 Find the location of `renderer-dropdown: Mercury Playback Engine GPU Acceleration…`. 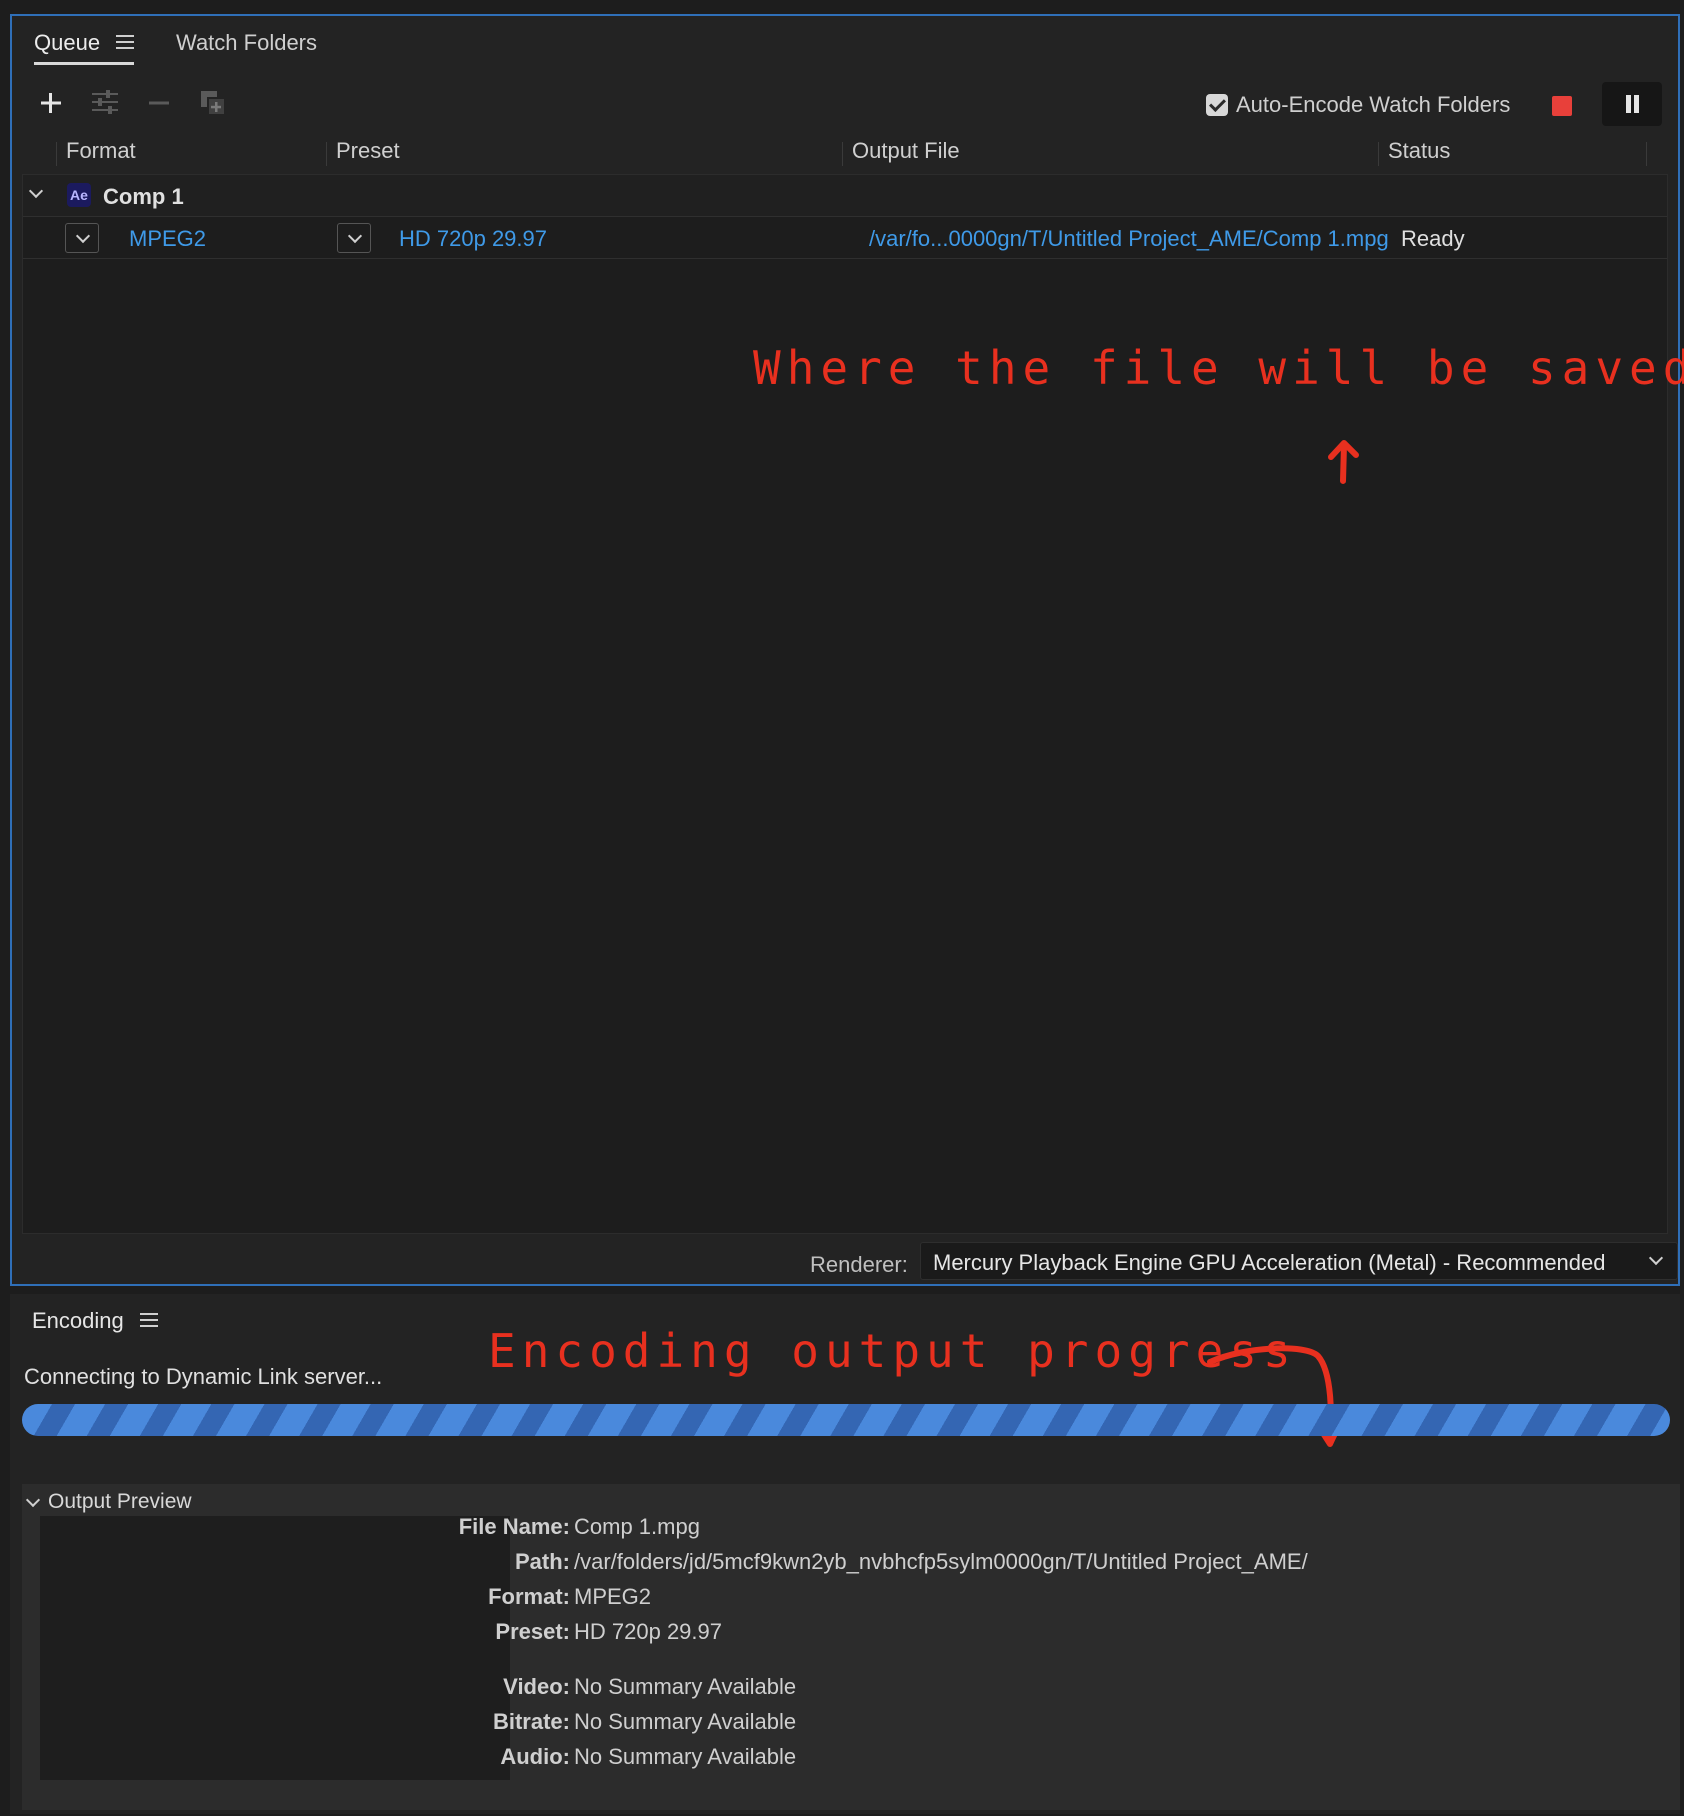

renderer-dropdown: Mercury Playback Engine GPU Acceleration… is located at coordinates (1299, 1261).